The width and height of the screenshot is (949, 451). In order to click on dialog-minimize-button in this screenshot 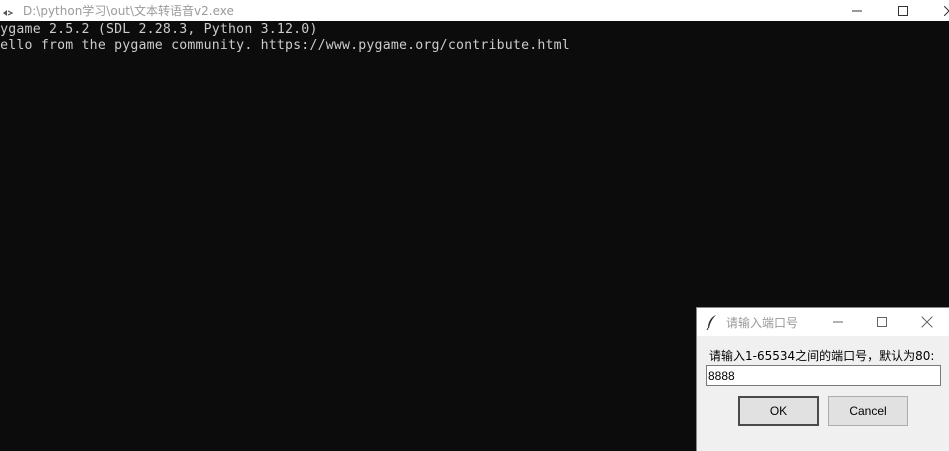, I will do `click(838, 322)`.